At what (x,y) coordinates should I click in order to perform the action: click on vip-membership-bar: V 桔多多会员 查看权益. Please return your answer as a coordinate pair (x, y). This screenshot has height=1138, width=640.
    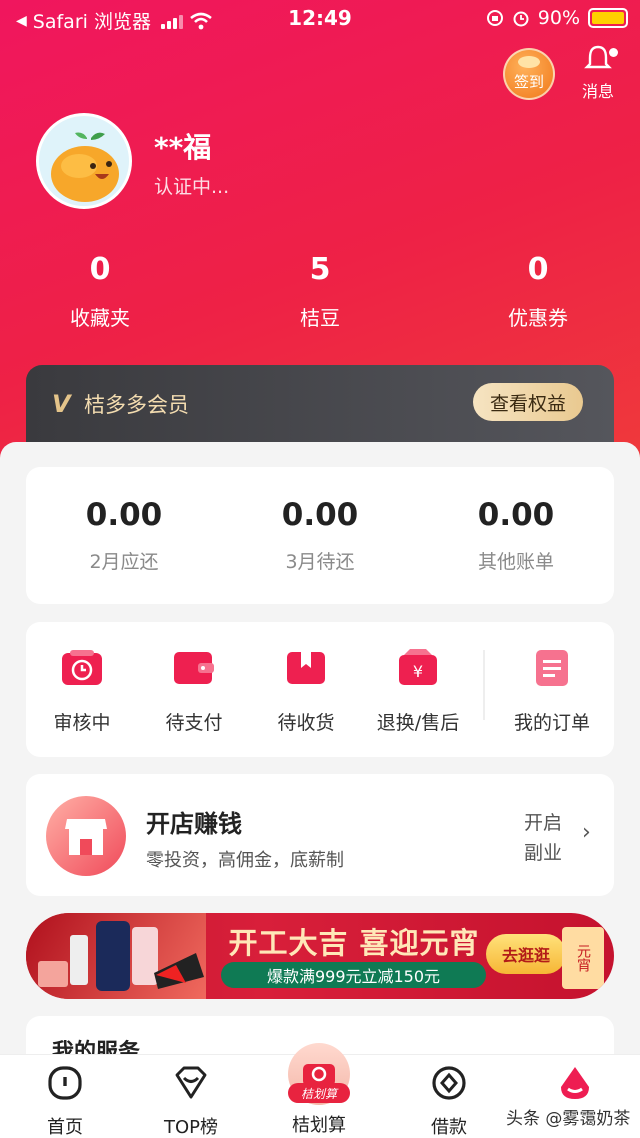
    Looking at the image, I should click on (320, 404).